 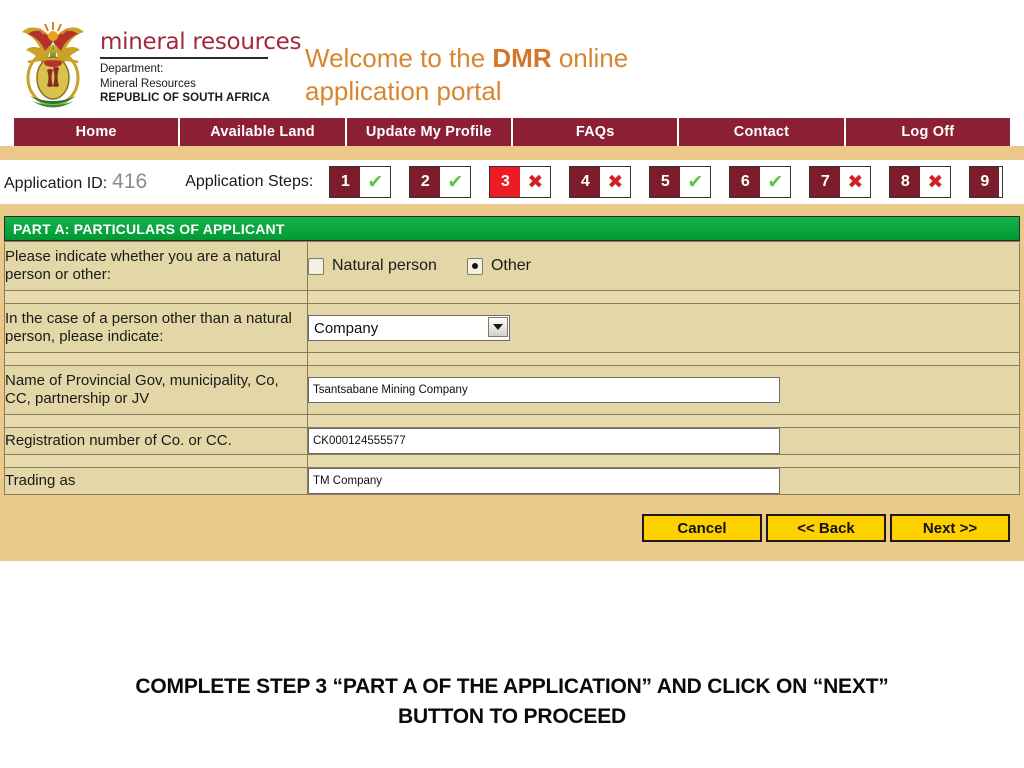 What do you see at coordinates (535, 182) in the screenshot?
I see `step-status-icon-3: ✖` at bounding box center [535, 182].